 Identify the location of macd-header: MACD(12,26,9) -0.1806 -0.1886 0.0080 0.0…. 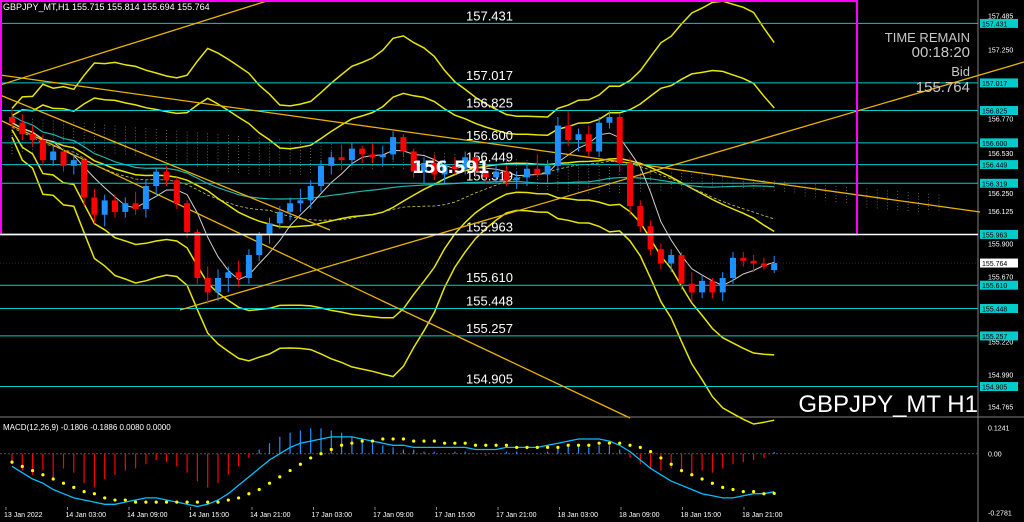
(87, 427).